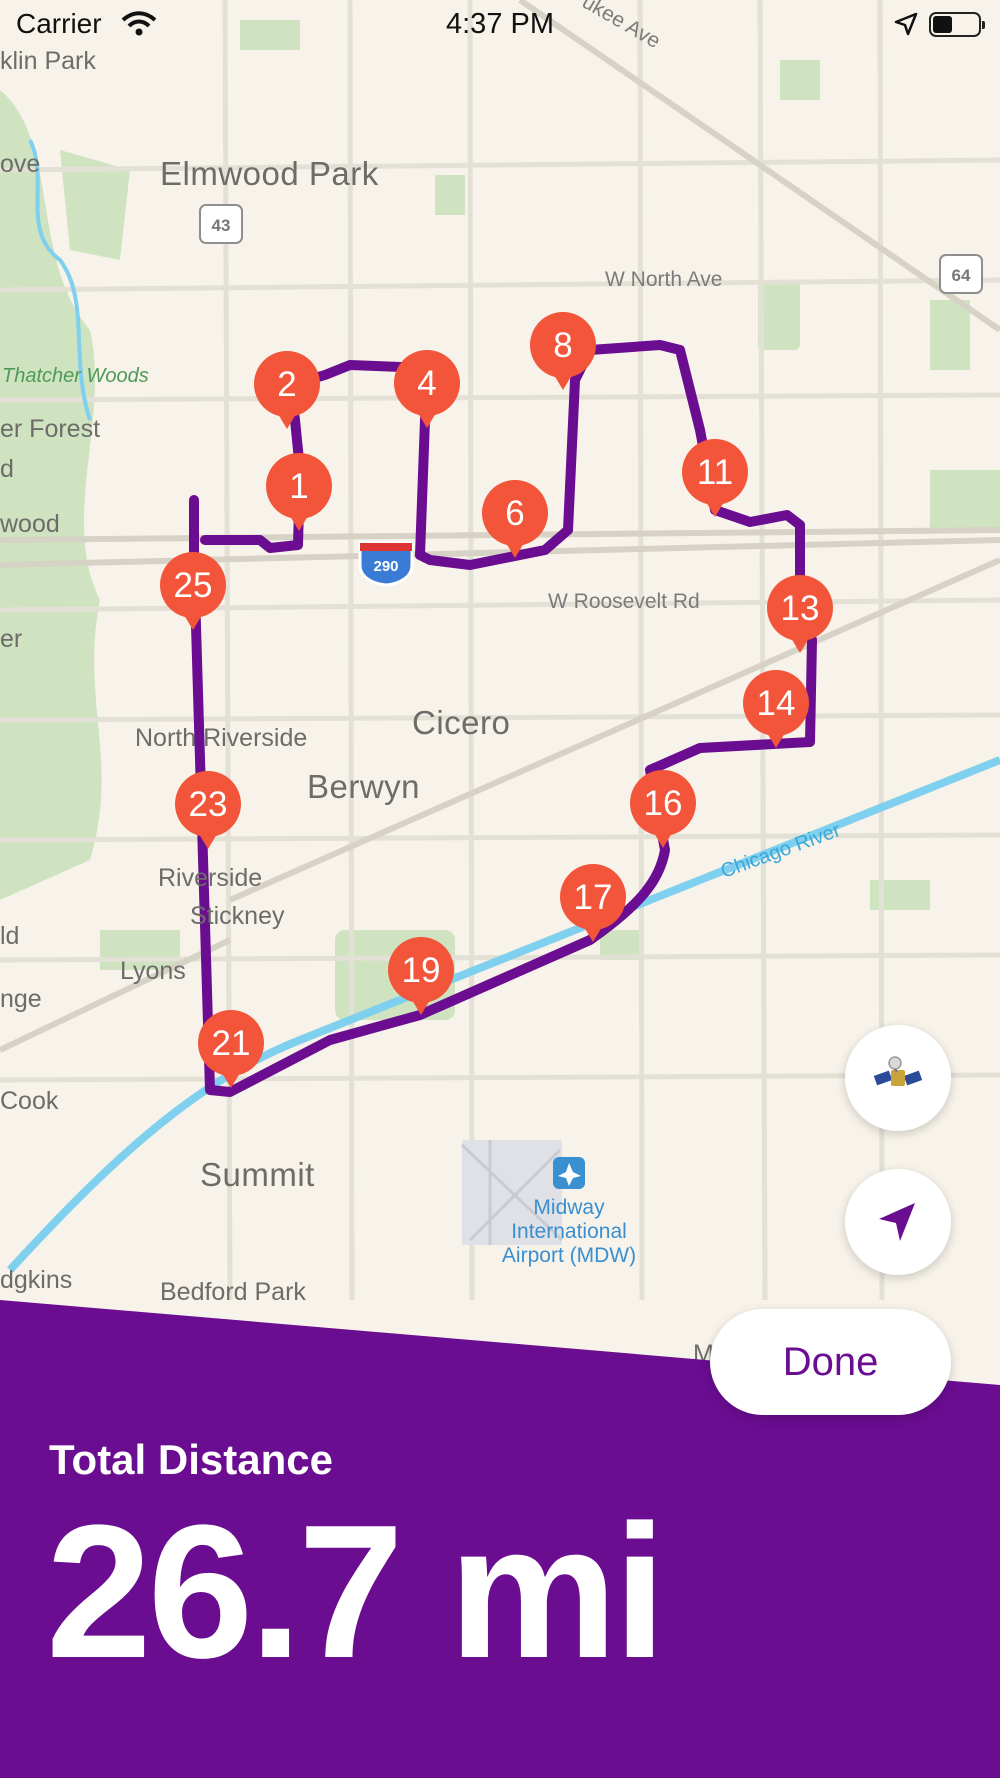  I want to click on waypoint-pin-label: 21, so click(231, 1043).